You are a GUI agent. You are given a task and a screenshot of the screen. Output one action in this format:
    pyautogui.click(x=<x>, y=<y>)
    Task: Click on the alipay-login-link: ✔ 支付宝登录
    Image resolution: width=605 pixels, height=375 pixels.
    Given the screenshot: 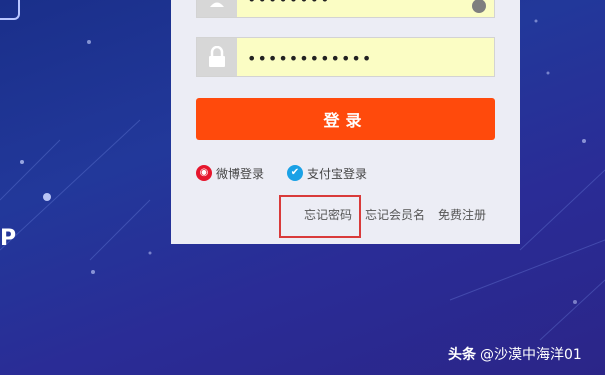 What is the action you would take?
    pyautogui.click(x=327, y=173)
    